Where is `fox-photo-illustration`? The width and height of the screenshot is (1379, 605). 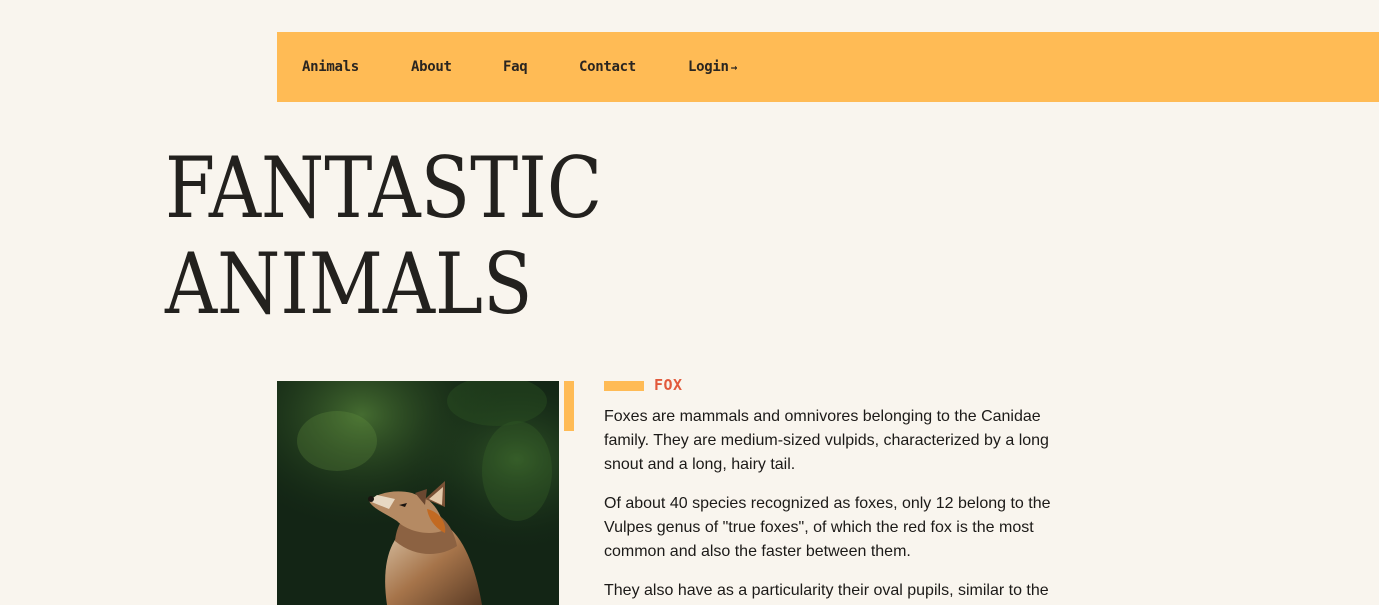 fox-photo-illustration is located at coordinates (418, 493).